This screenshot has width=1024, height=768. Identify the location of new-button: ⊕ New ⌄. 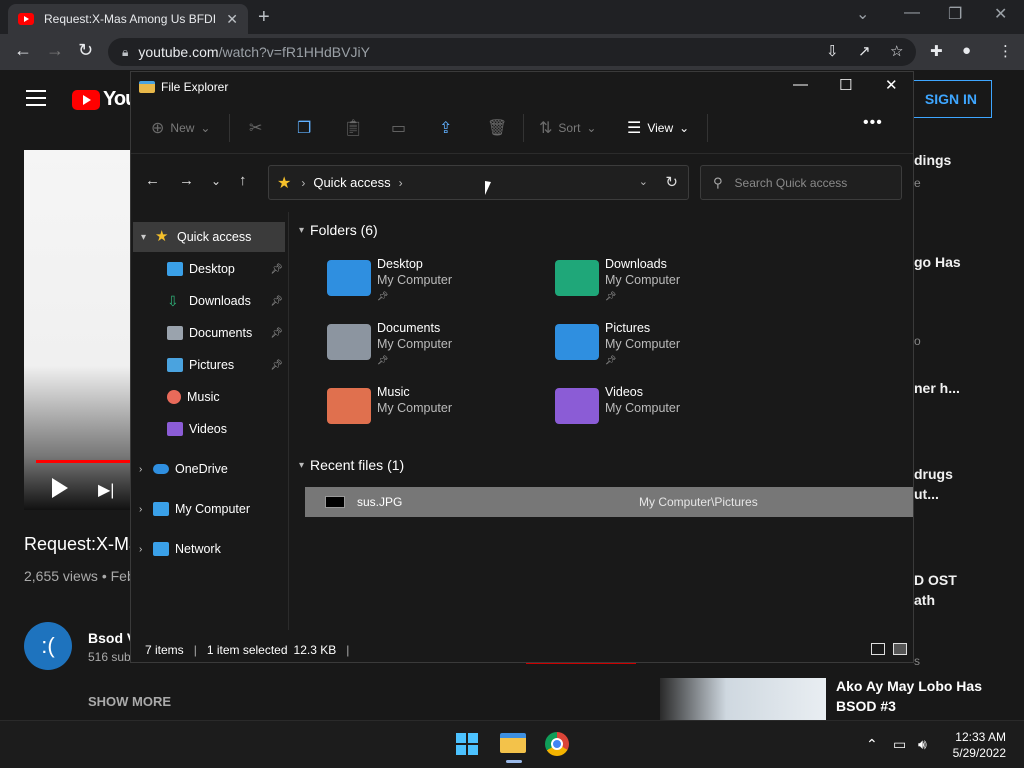
(180, 128).